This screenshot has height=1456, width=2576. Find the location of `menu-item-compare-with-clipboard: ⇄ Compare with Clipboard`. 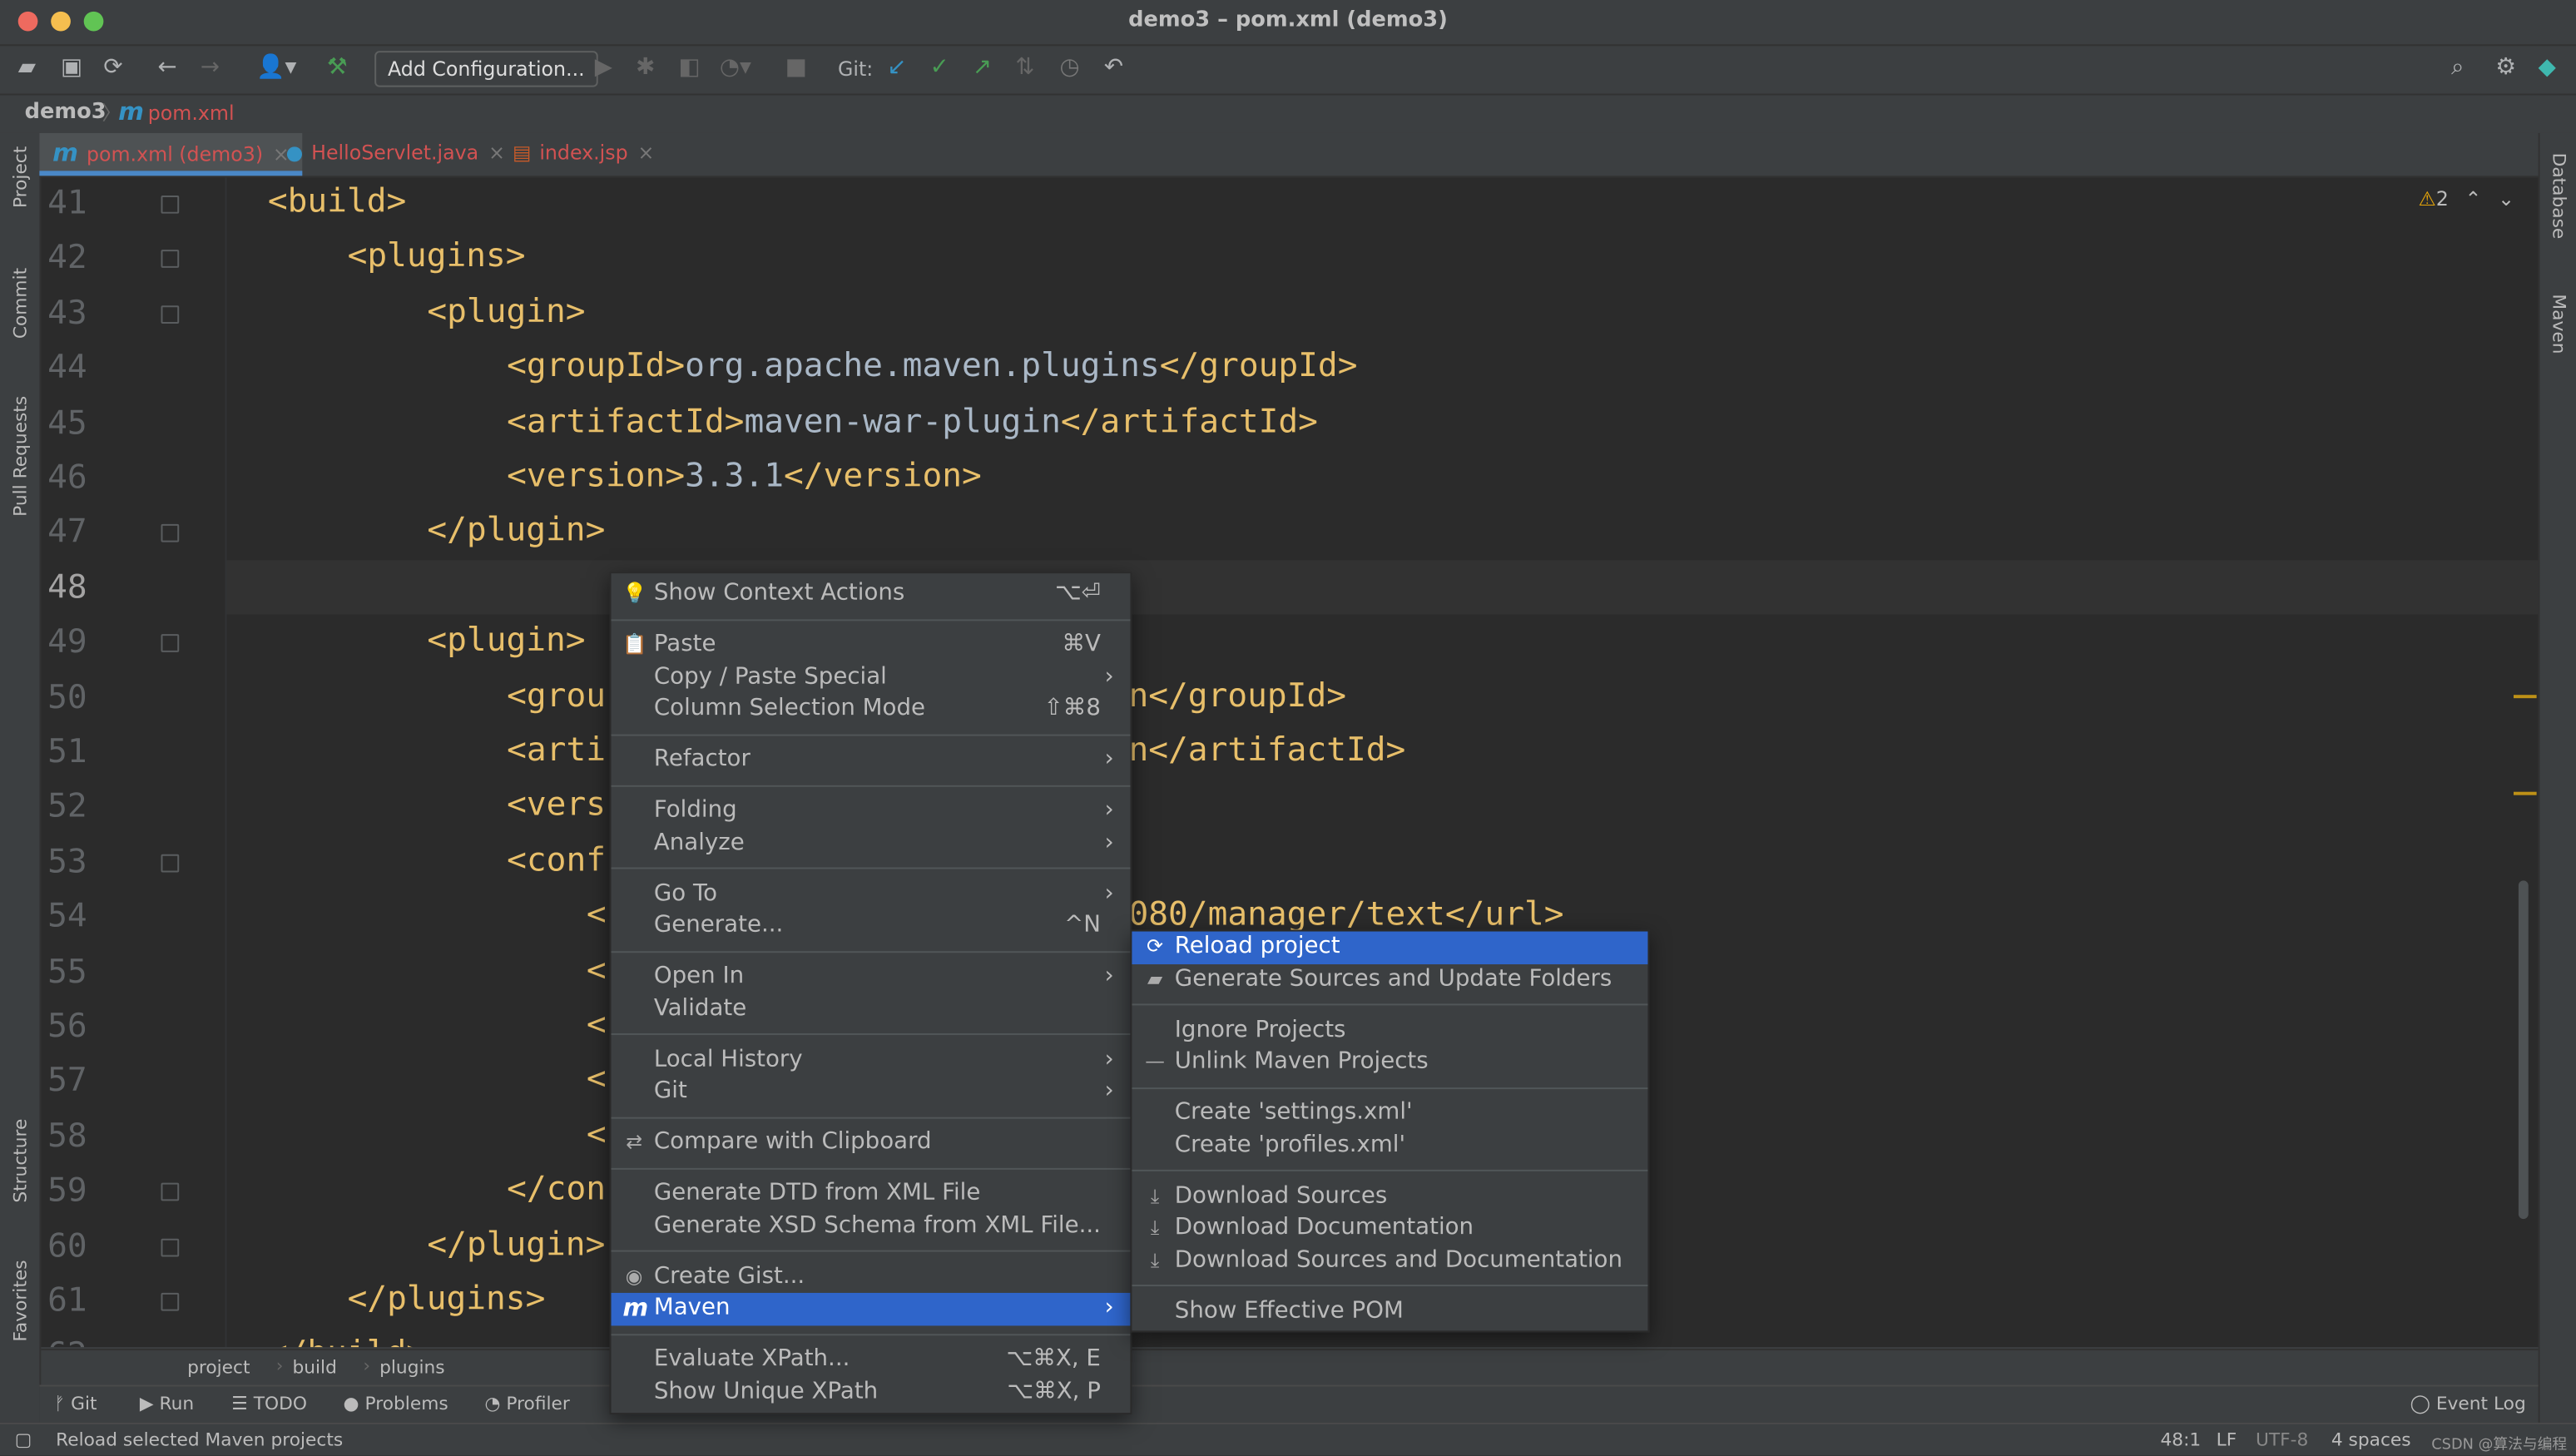

menu-item-compare-with-clipboard: ⇄ Compare with Clipboard is located at coordinates (871, 1143).